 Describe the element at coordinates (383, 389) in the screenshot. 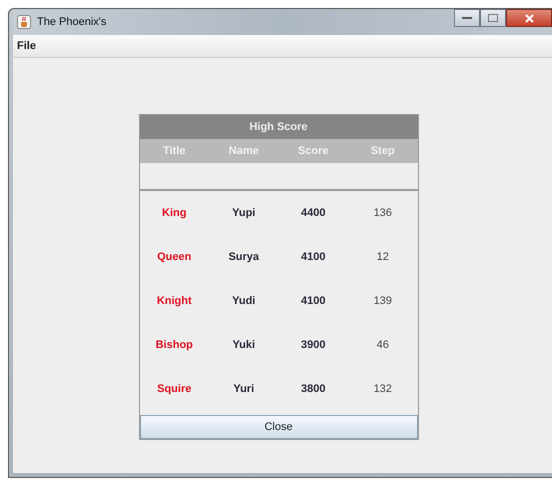

I see `table-cell: 132` at that location.